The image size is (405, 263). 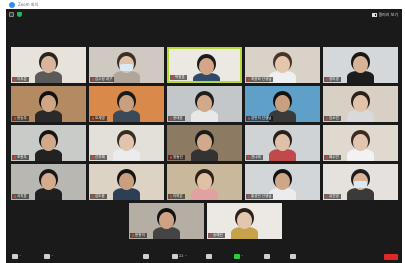 What do you see at coordinates (375, 15) in the screenshot?
I see `grid-icon` at bounding box center [375, 15].